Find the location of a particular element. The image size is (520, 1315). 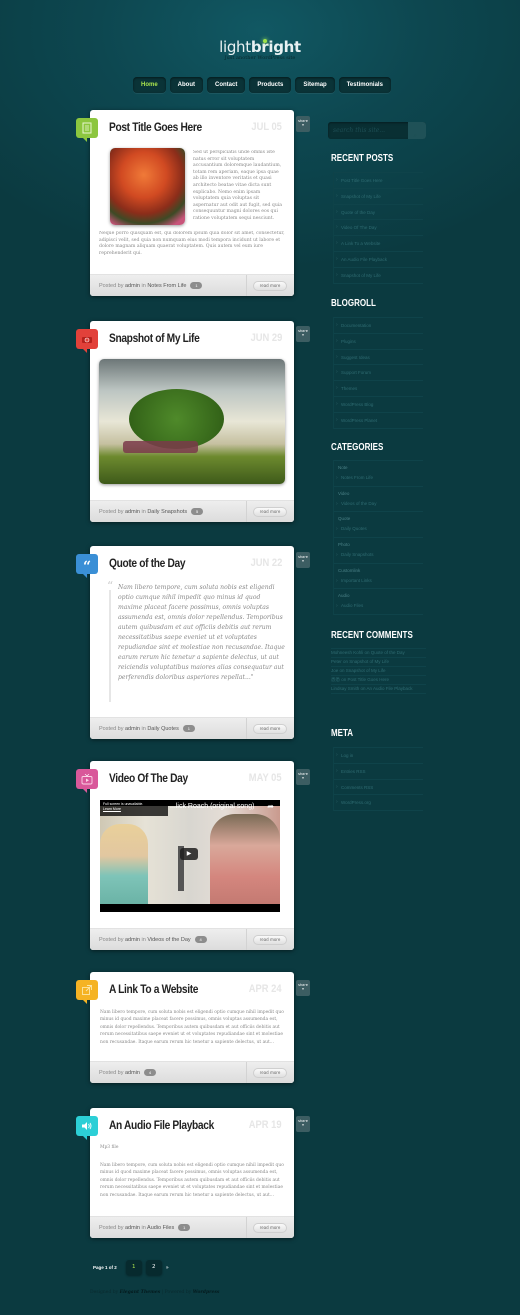

designer-link: Elegant Themes is located at coordinates (140, 1292).